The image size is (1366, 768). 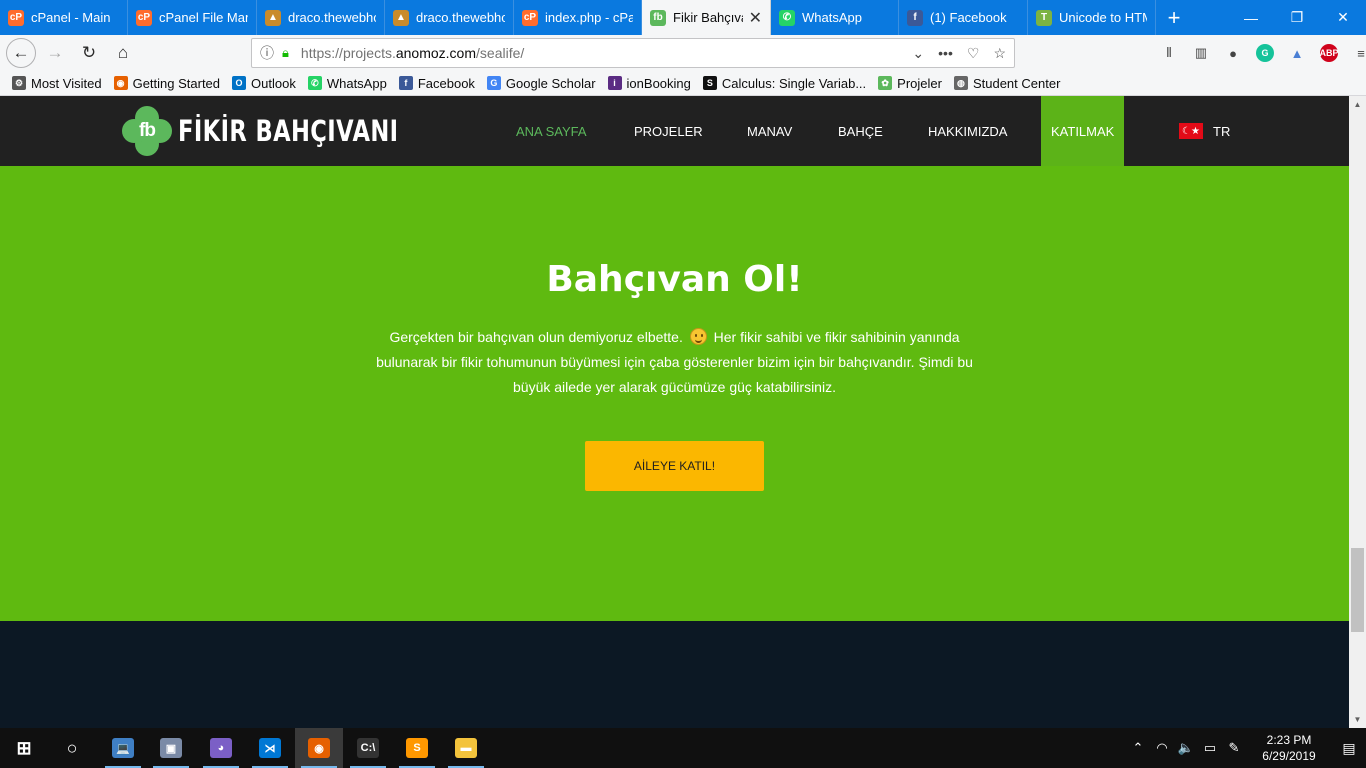 I want to click on taskbar-item: S, so click(x=417, y=748).